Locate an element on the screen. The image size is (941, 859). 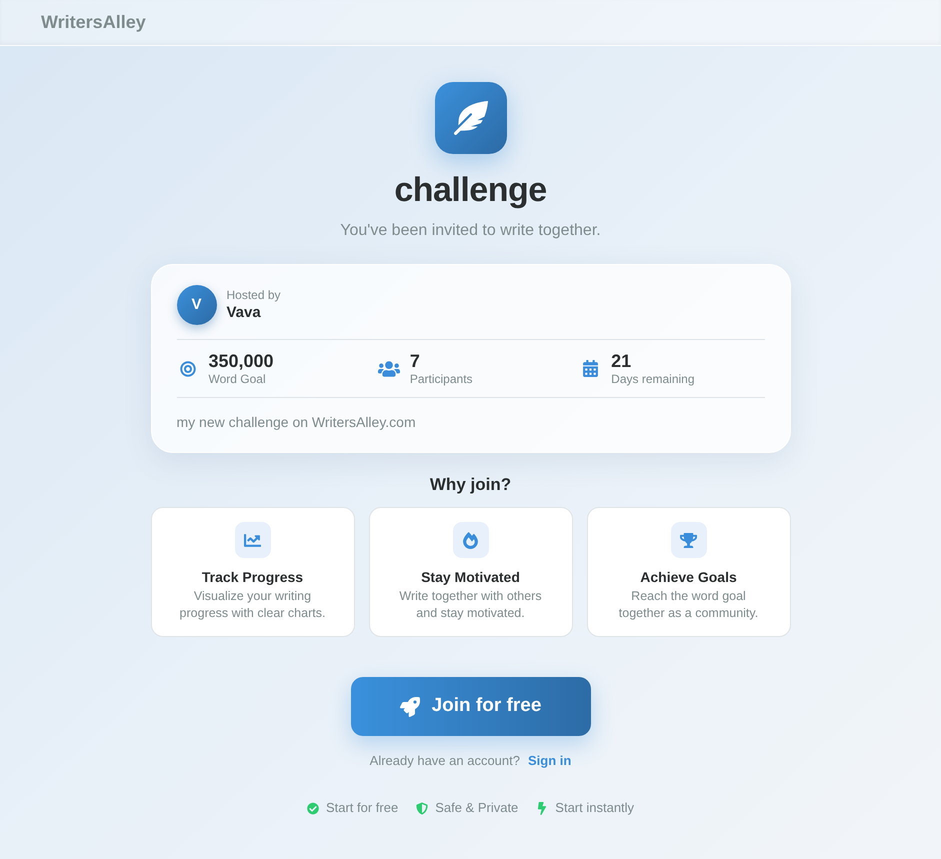
stat-label: Word Goal is located at coordinates (237, 379).